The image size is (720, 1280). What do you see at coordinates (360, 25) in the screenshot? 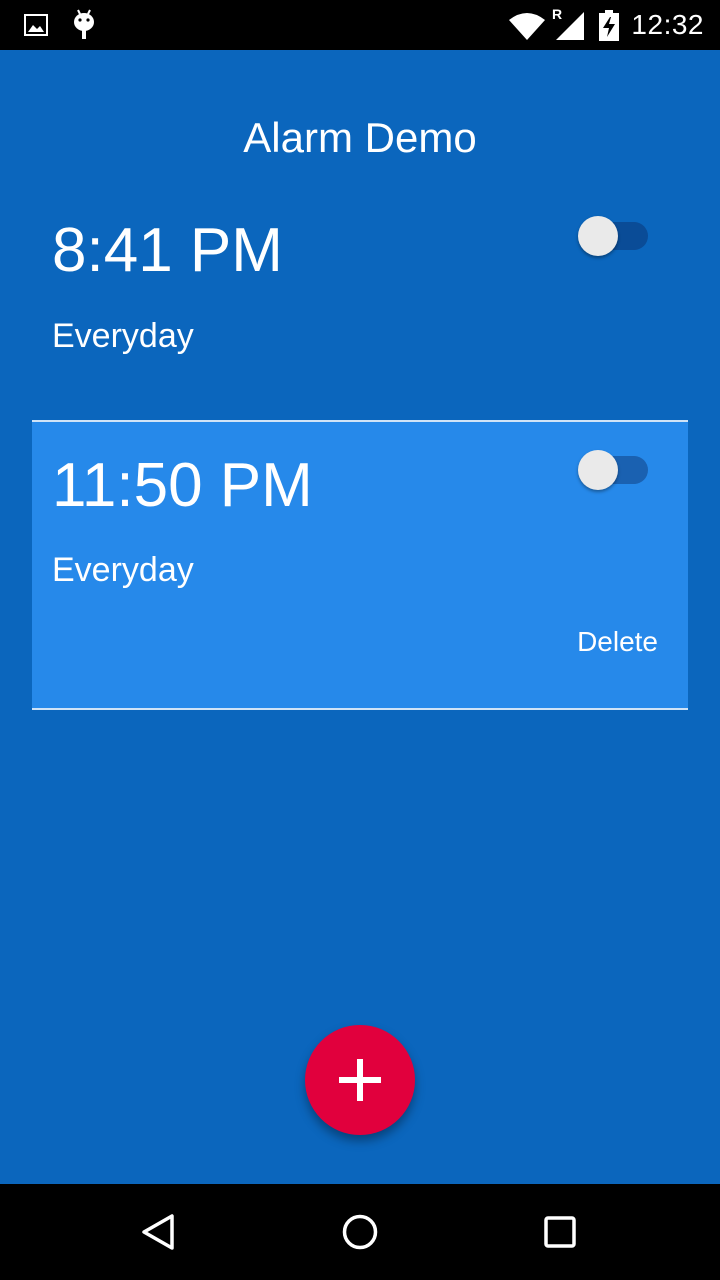
I see `status-bar: R 12:32` at bounding box center [360, 25].